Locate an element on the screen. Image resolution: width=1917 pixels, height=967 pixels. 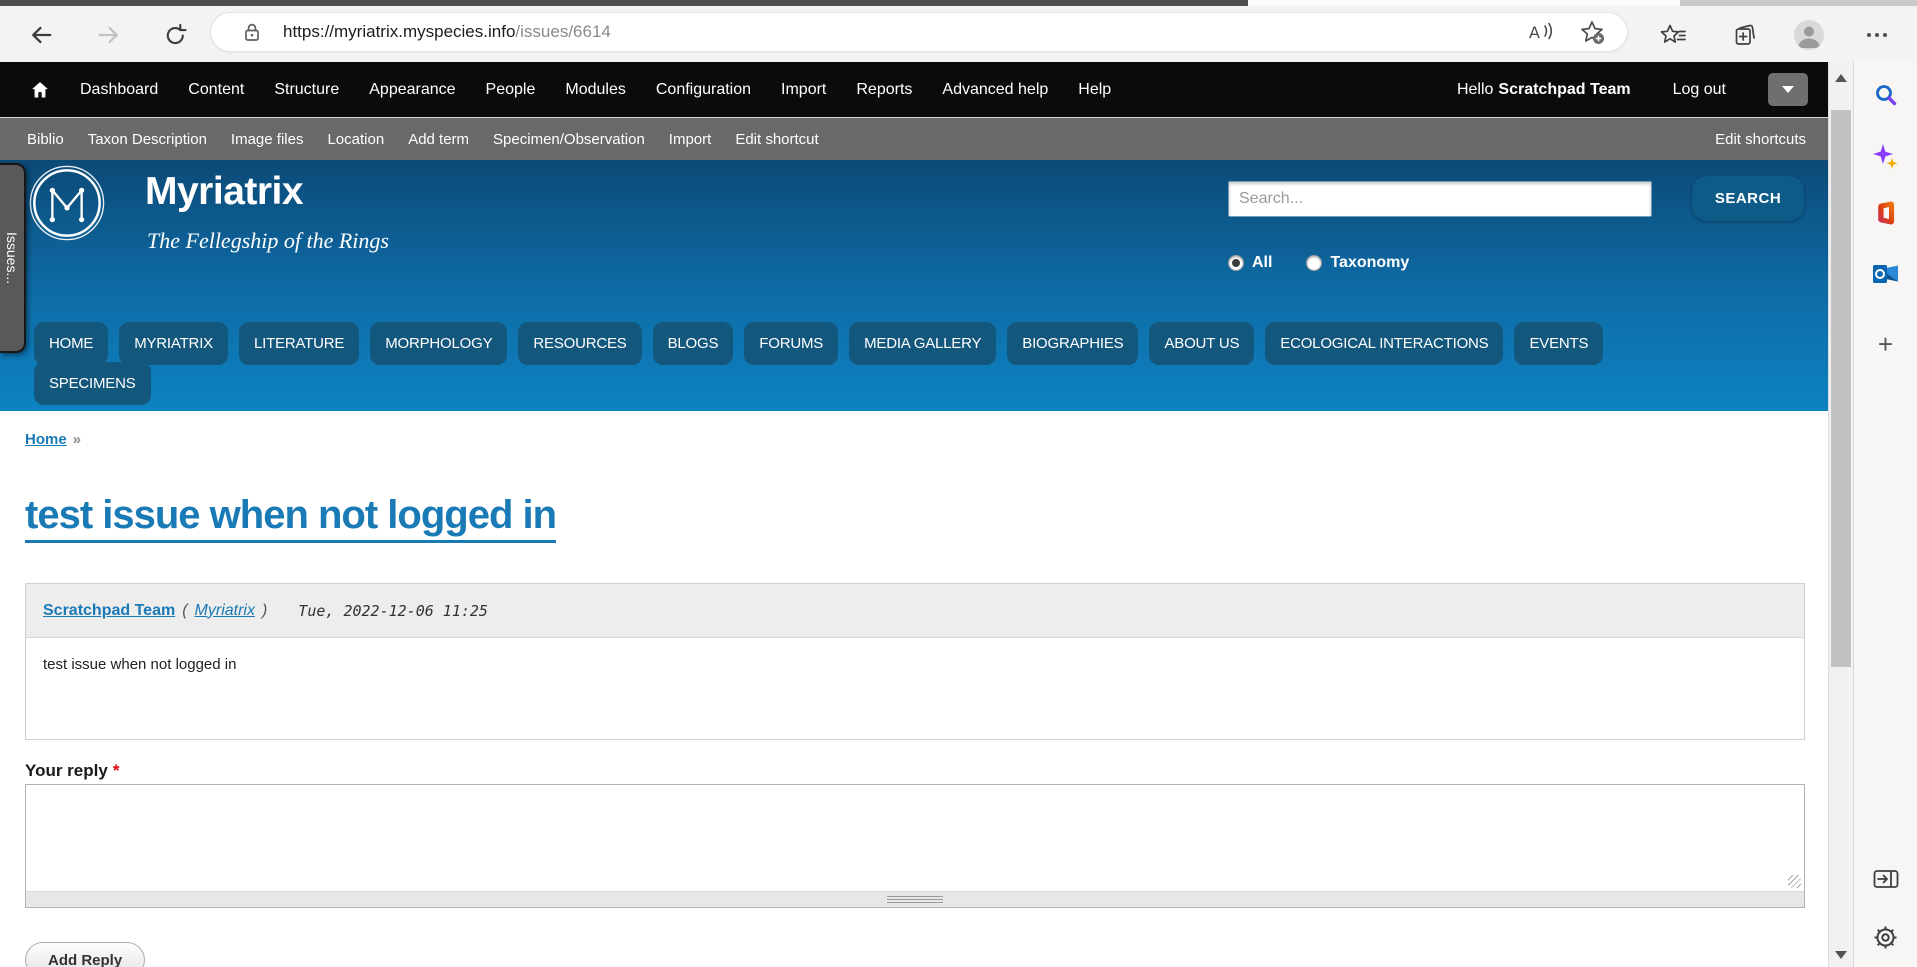
vertical-scrollbar is located at coordinates (1840, 514).